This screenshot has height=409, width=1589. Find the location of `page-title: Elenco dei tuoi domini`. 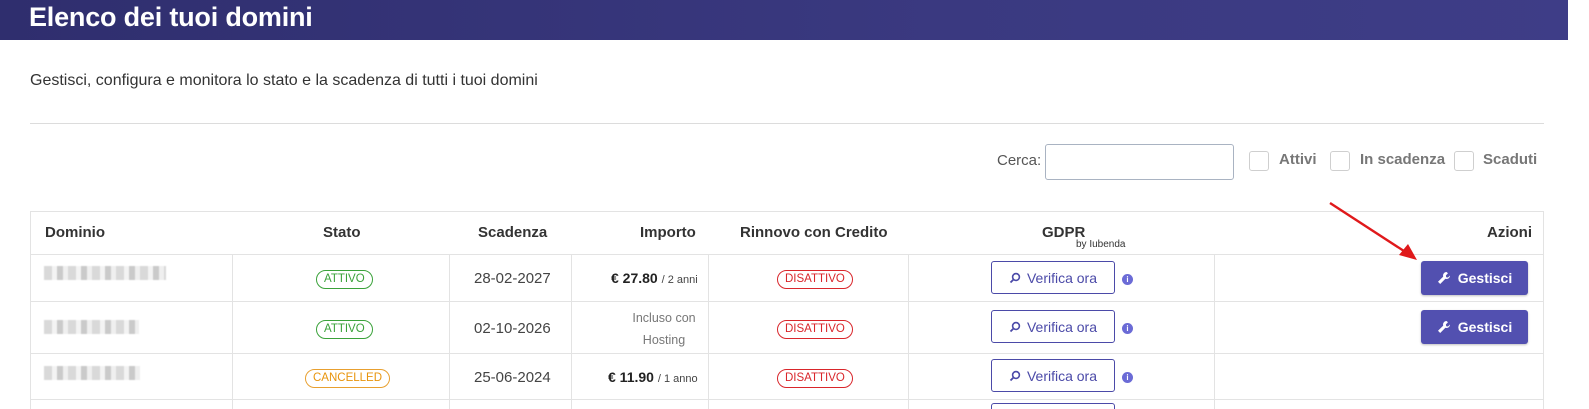

page-title: Elenco dei tuoi domini is located at coordinates (171, 17).